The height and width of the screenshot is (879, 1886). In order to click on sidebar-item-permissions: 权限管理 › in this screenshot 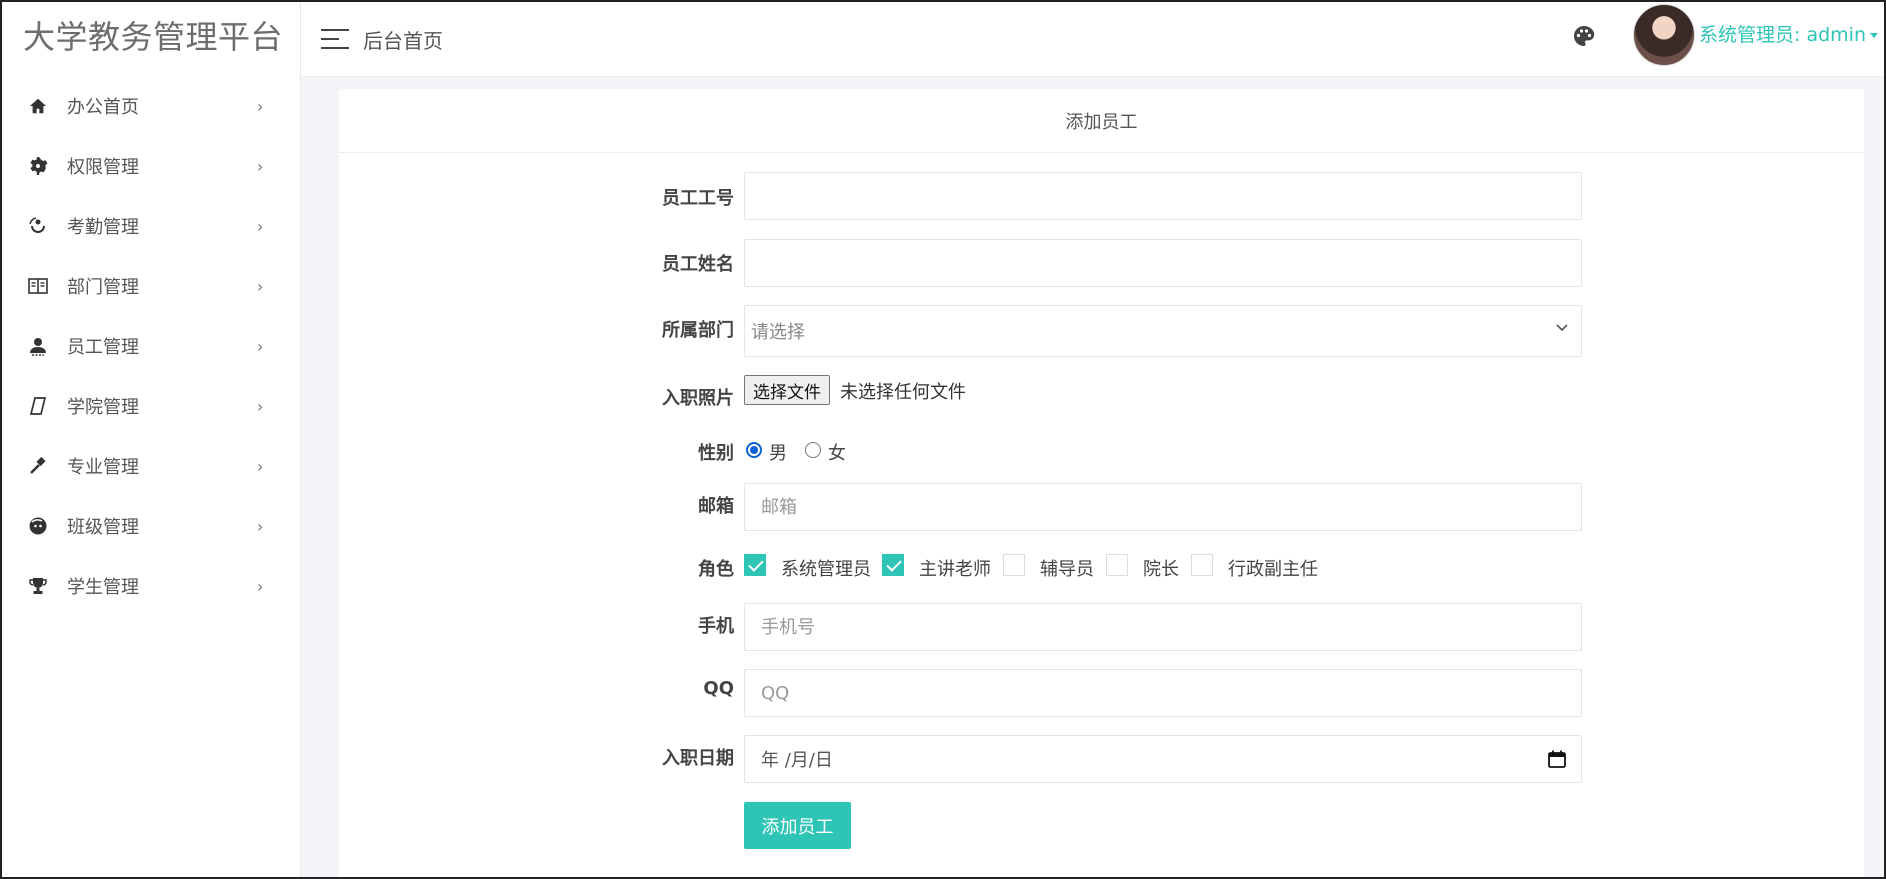, I will do `click(151, 166)`.